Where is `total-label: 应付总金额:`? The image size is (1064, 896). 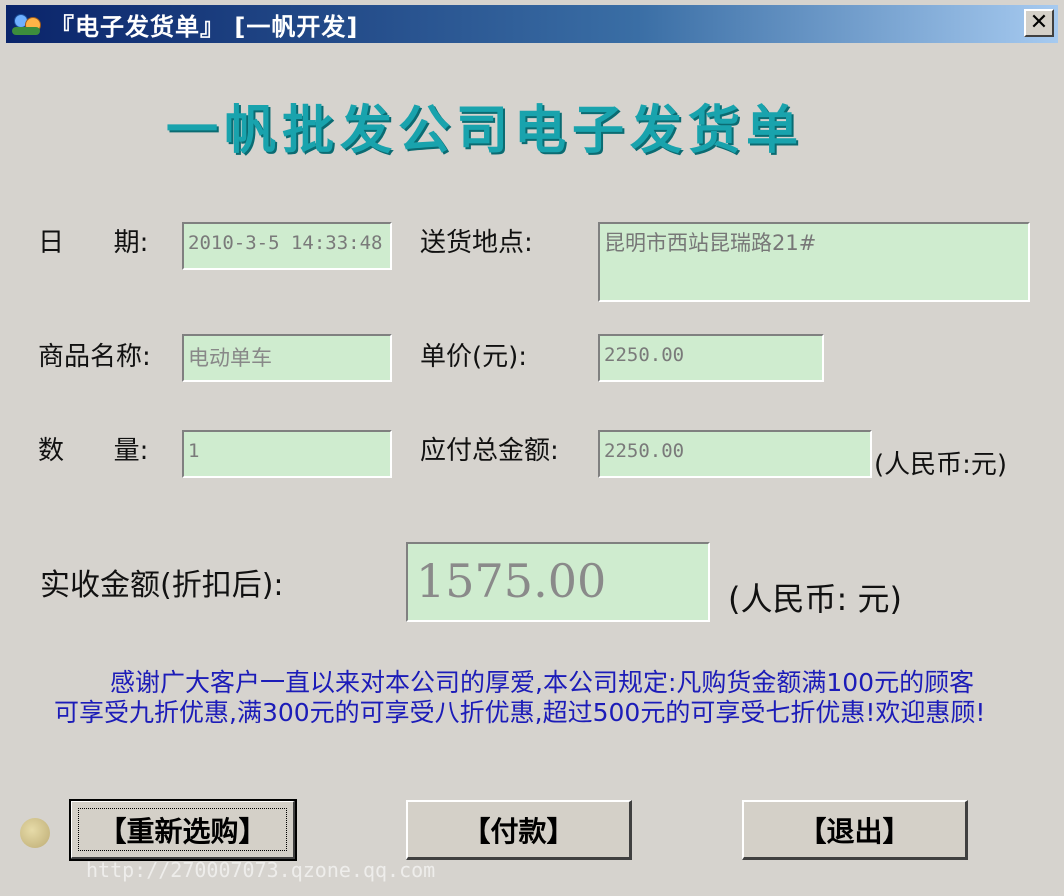 total-label: 应付总金额: is located at coordinates (489, 451).